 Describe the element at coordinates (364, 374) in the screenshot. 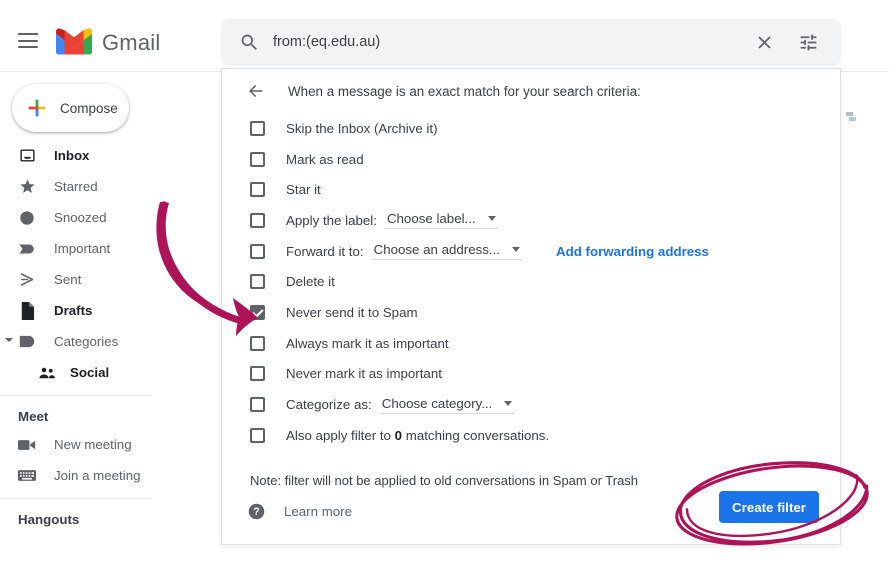

I see `filter-row-label: Never mark it as important` at that location.